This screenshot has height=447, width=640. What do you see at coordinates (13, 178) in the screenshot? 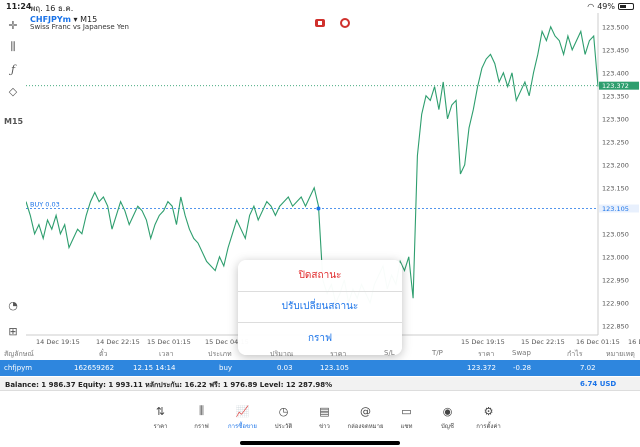
I see `chart-toolbar: ✛ ⫼ ƒ ◇ M15 ◔ ⊞` at bounding box center [13, 178].